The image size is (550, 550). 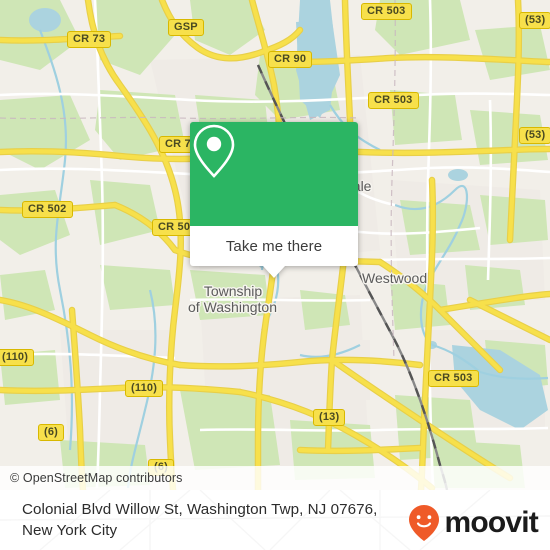 What do you see at coordinates (186, 27) in the screenshot?
I see `road-shield: GSP` at bounding box center [186, 27].